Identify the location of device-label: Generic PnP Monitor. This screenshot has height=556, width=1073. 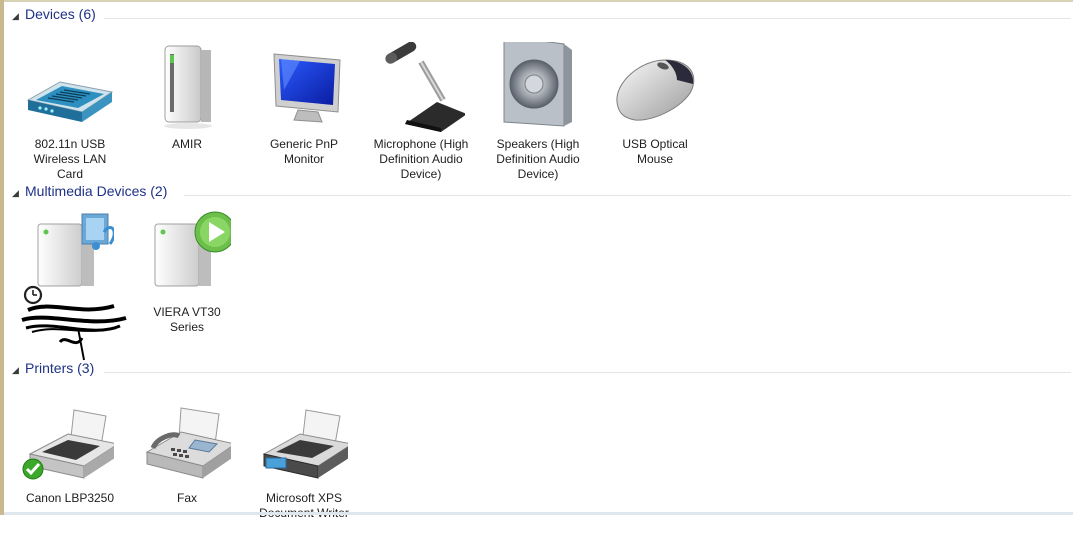
(304, 151).